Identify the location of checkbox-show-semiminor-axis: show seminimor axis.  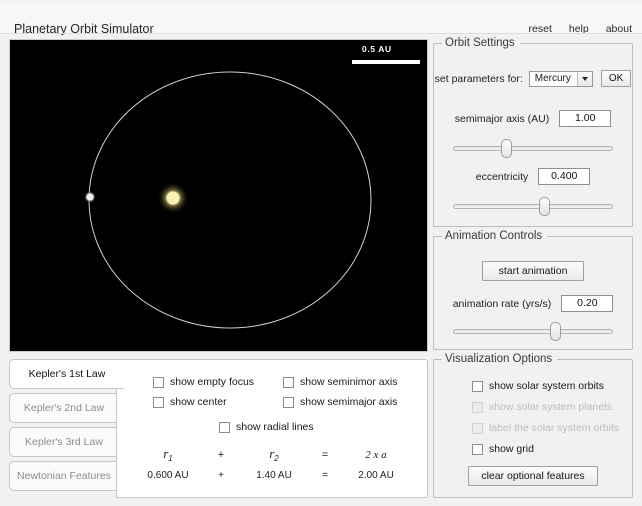
(340, 382).